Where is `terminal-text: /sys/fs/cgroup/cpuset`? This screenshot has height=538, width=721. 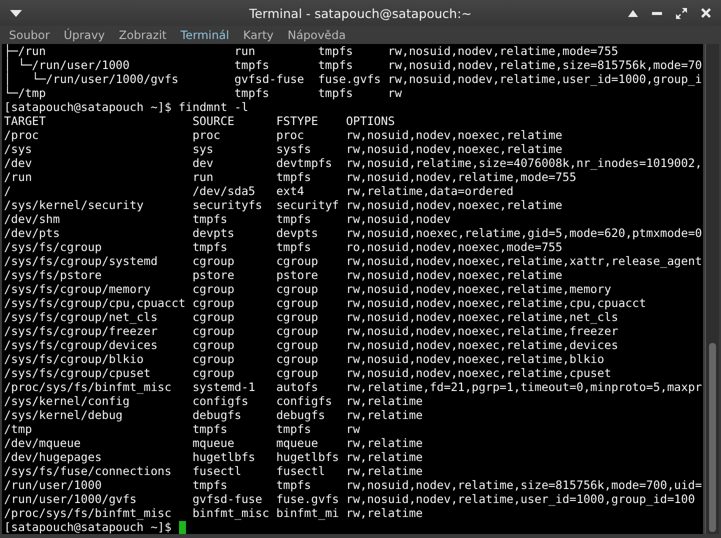 terminal-text: /sys/fs/cgroup/cpuset is located at coordinates (77, 373).